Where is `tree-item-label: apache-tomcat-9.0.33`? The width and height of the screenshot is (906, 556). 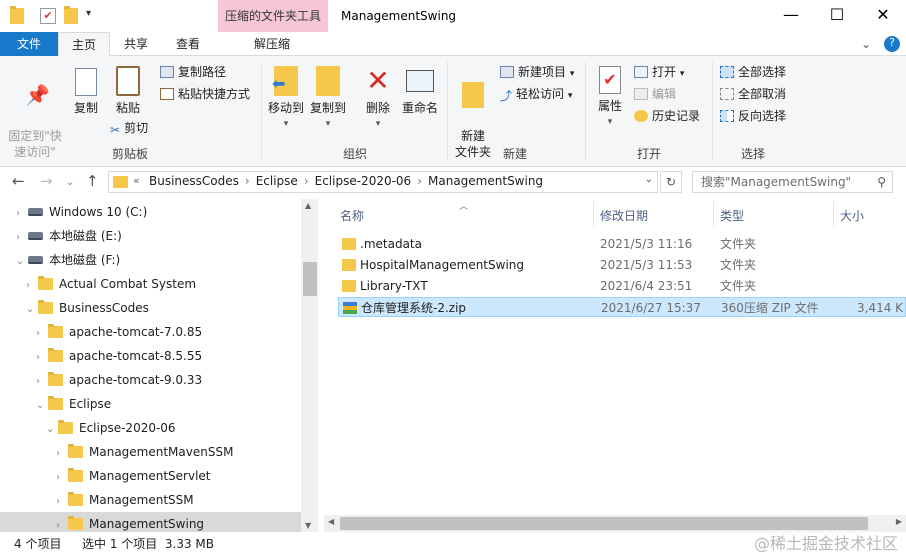 tree-item-label: apache-tomcat-9.0.33 is located at coordinates (136, 380).